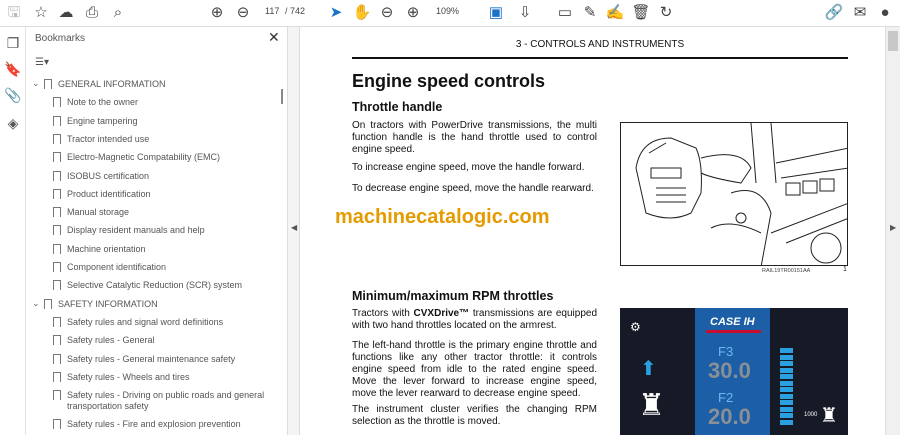  What do you see at coordinates (13, 231) in the screenshot?
I see `side-rail: ❐ 🔖 📎 ◈` at bounding box center [13, 231].